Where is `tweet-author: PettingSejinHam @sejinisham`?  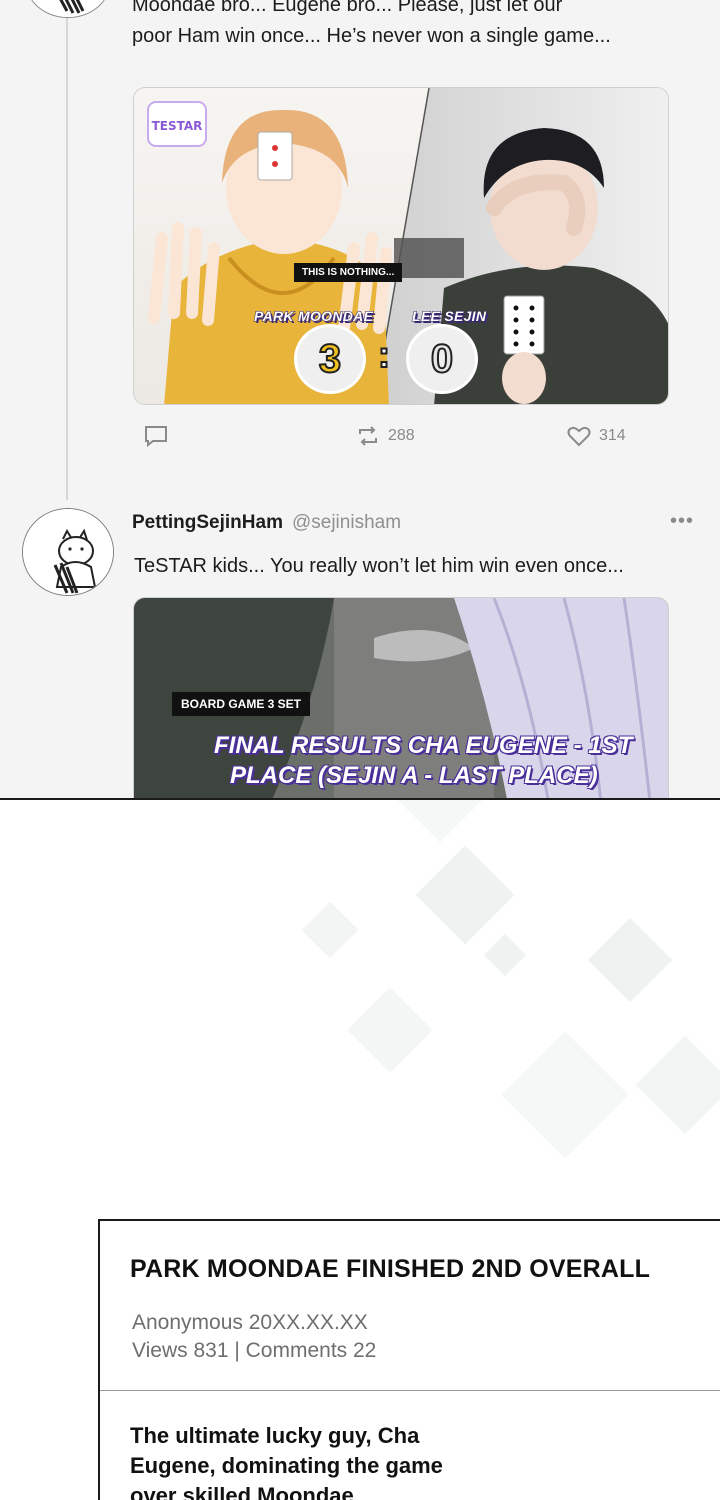
tweet-author: PettingSejinHam @sejinisham is located at coordinates (266, 523).